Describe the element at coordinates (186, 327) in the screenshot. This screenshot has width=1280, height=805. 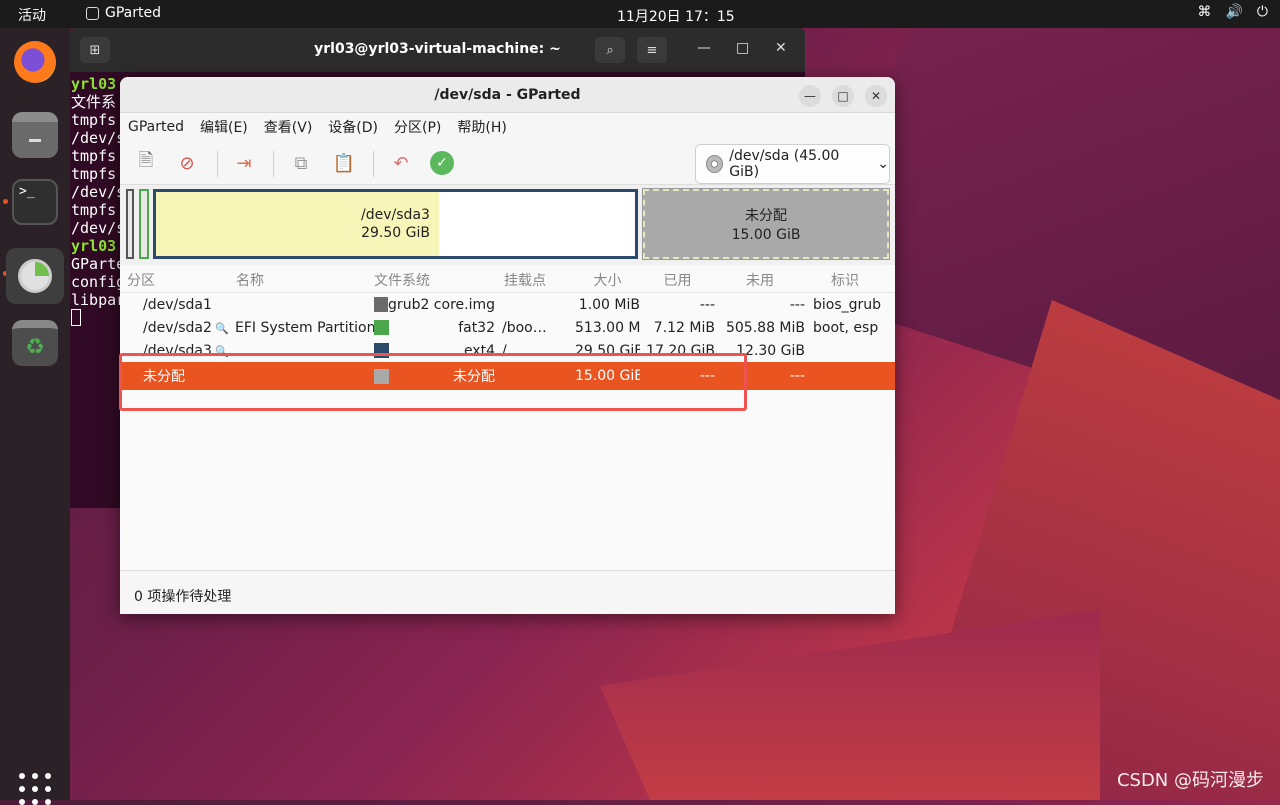
I see `cell-partition: /dev/sda2 🔍` at that location.